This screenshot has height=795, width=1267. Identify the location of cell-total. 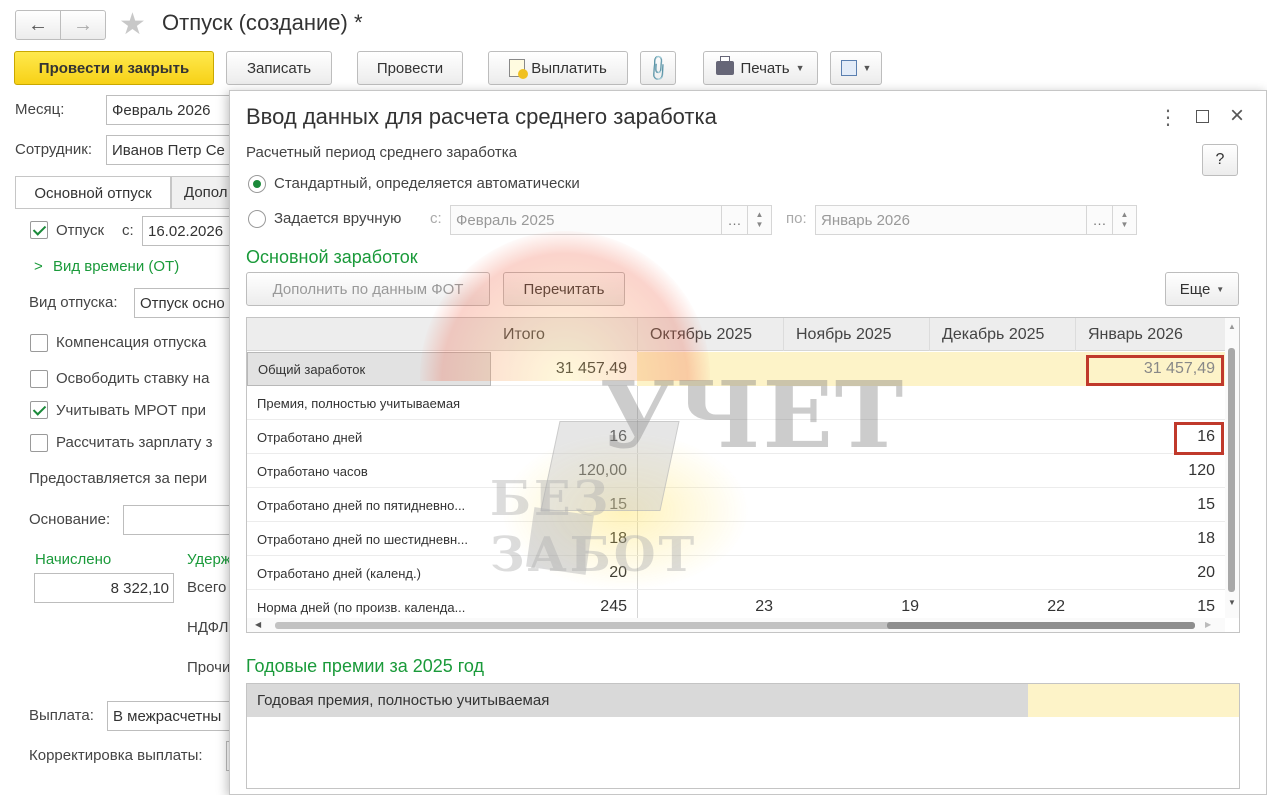
(564, 403).